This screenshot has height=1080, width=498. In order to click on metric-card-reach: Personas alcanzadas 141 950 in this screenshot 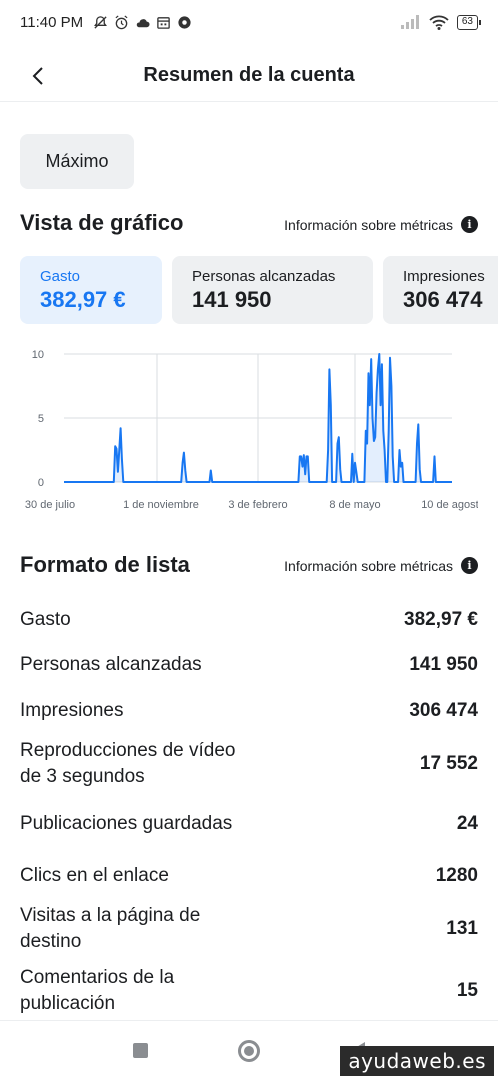, I will do `click(272, 290)`.